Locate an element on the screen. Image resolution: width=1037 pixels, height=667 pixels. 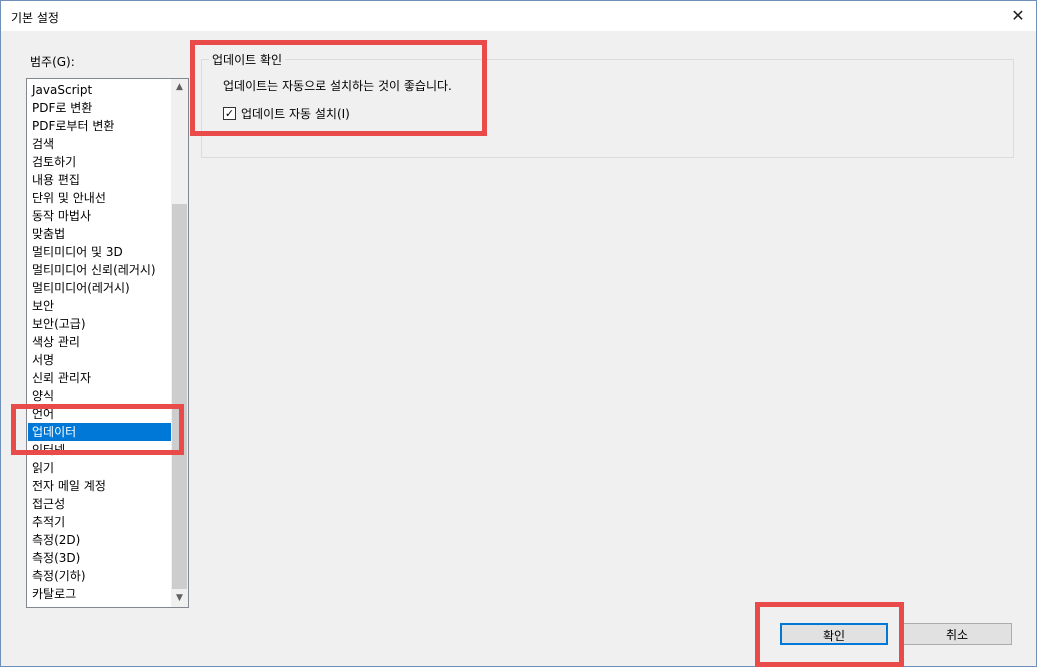
category-item: 측정(2D) is located at coordinates (99, 540).